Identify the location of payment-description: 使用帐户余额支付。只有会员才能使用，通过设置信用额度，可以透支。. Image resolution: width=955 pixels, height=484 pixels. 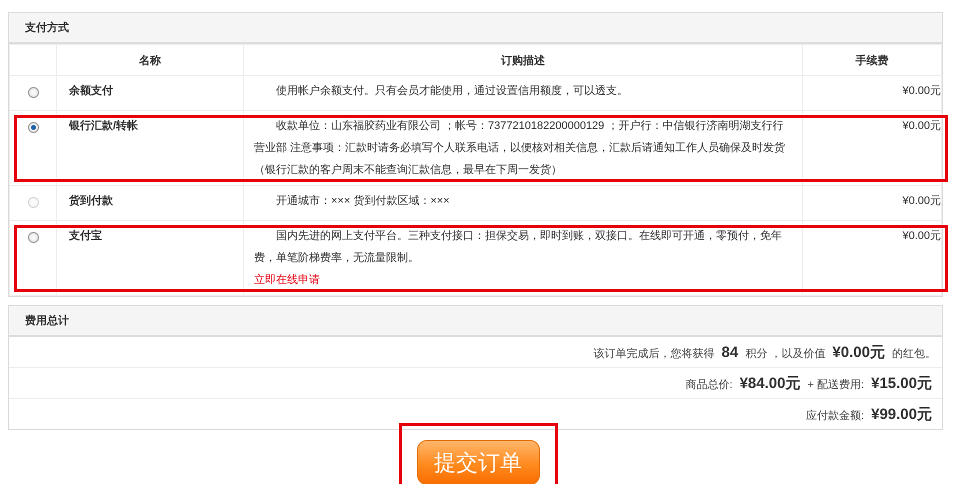
(452, 91).